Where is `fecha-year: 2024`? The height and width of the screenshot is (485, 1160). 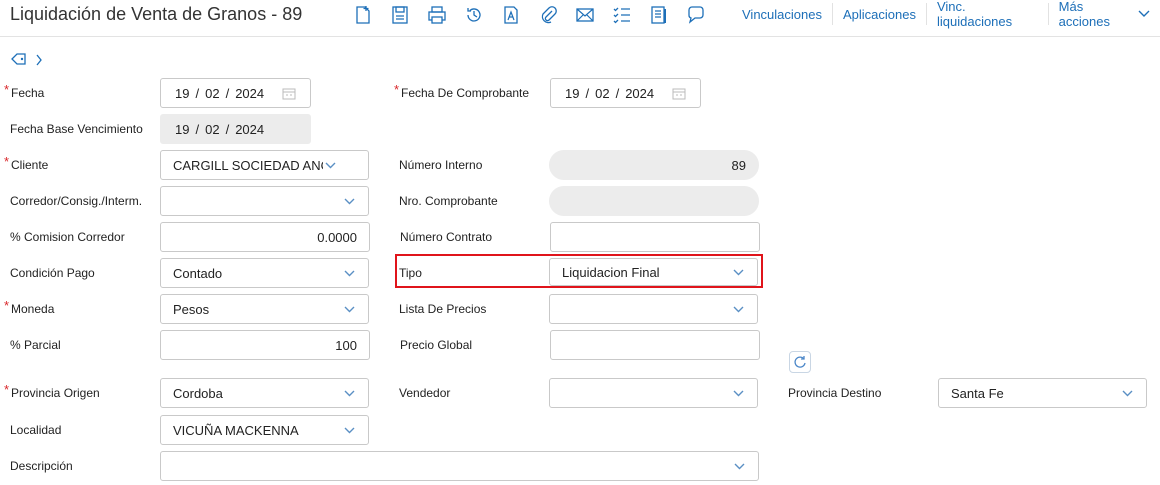 fecha-year: 2024 is located at coordinates (250, 93).